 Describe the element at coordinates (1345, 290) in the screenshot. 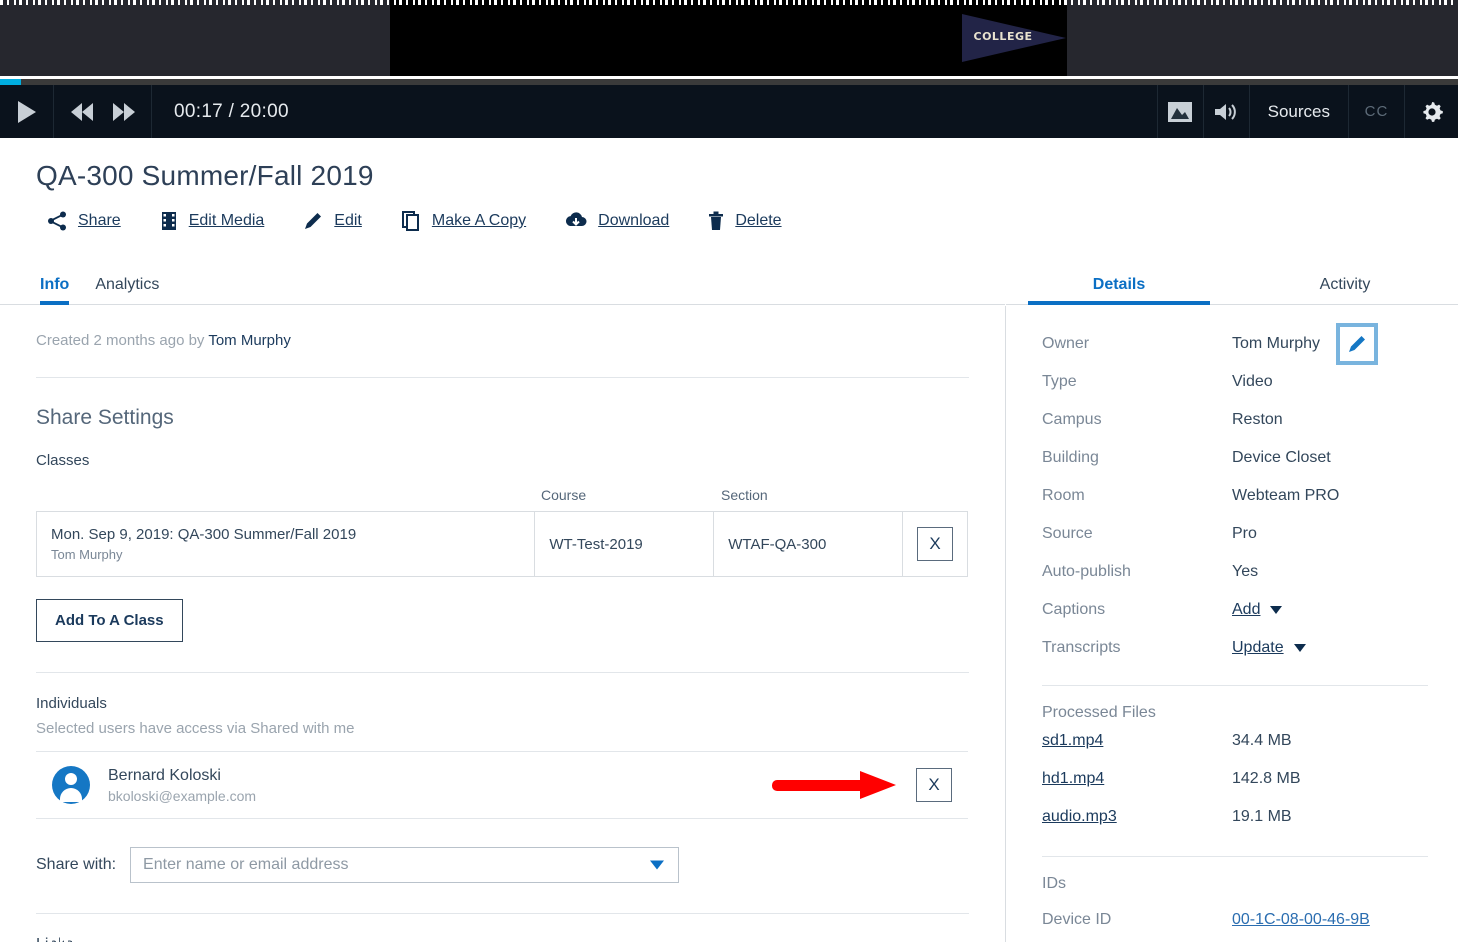

I see `tab-activity: Activity` at that location.